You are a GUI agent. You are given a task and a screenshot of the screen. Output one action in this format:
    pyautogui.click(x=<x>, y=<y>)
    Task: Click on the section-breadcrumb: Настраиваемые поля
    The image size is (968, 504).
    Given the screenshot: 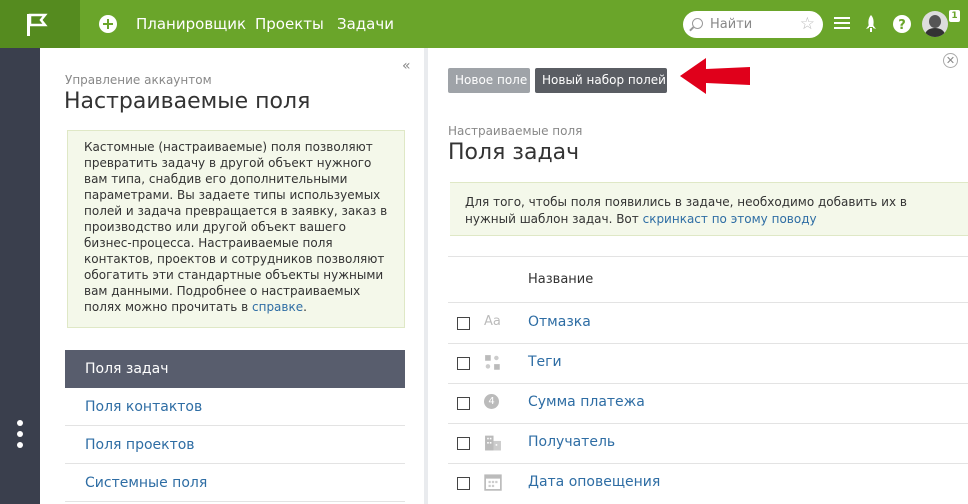 What is the action you would take?
    pyautogui.click(x=515, y=131)
    